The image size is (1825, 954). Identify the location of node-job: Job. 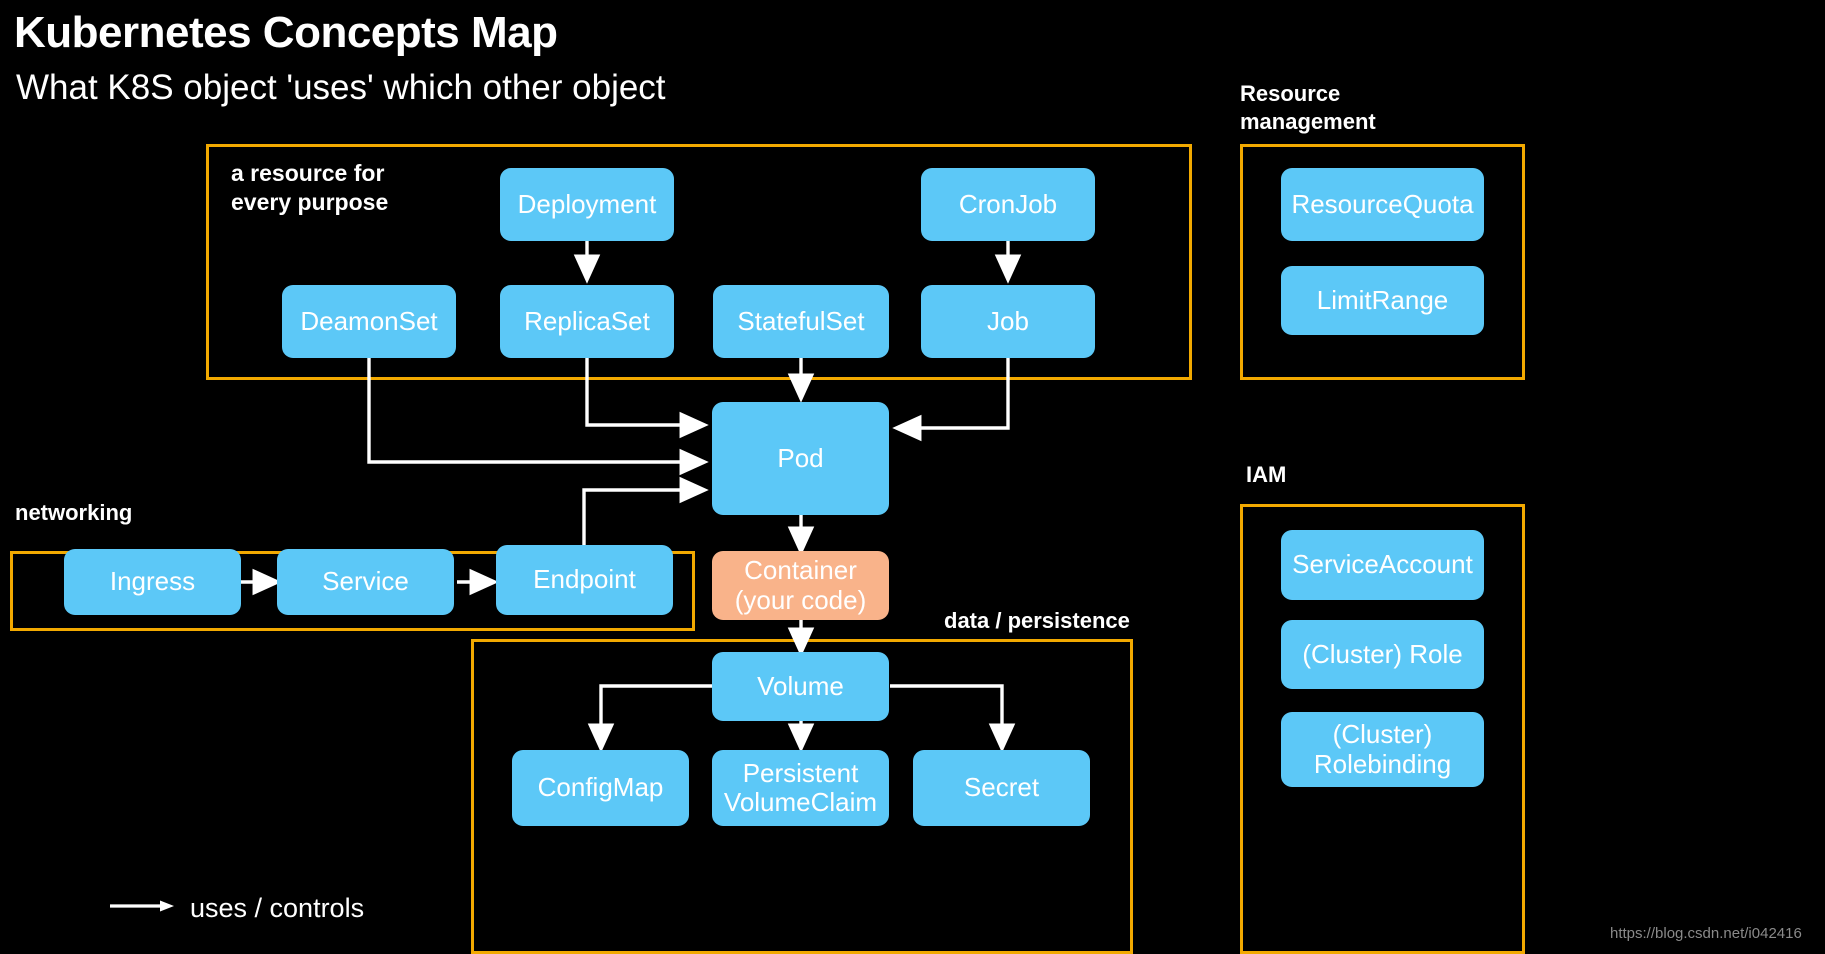
(1008, 321).